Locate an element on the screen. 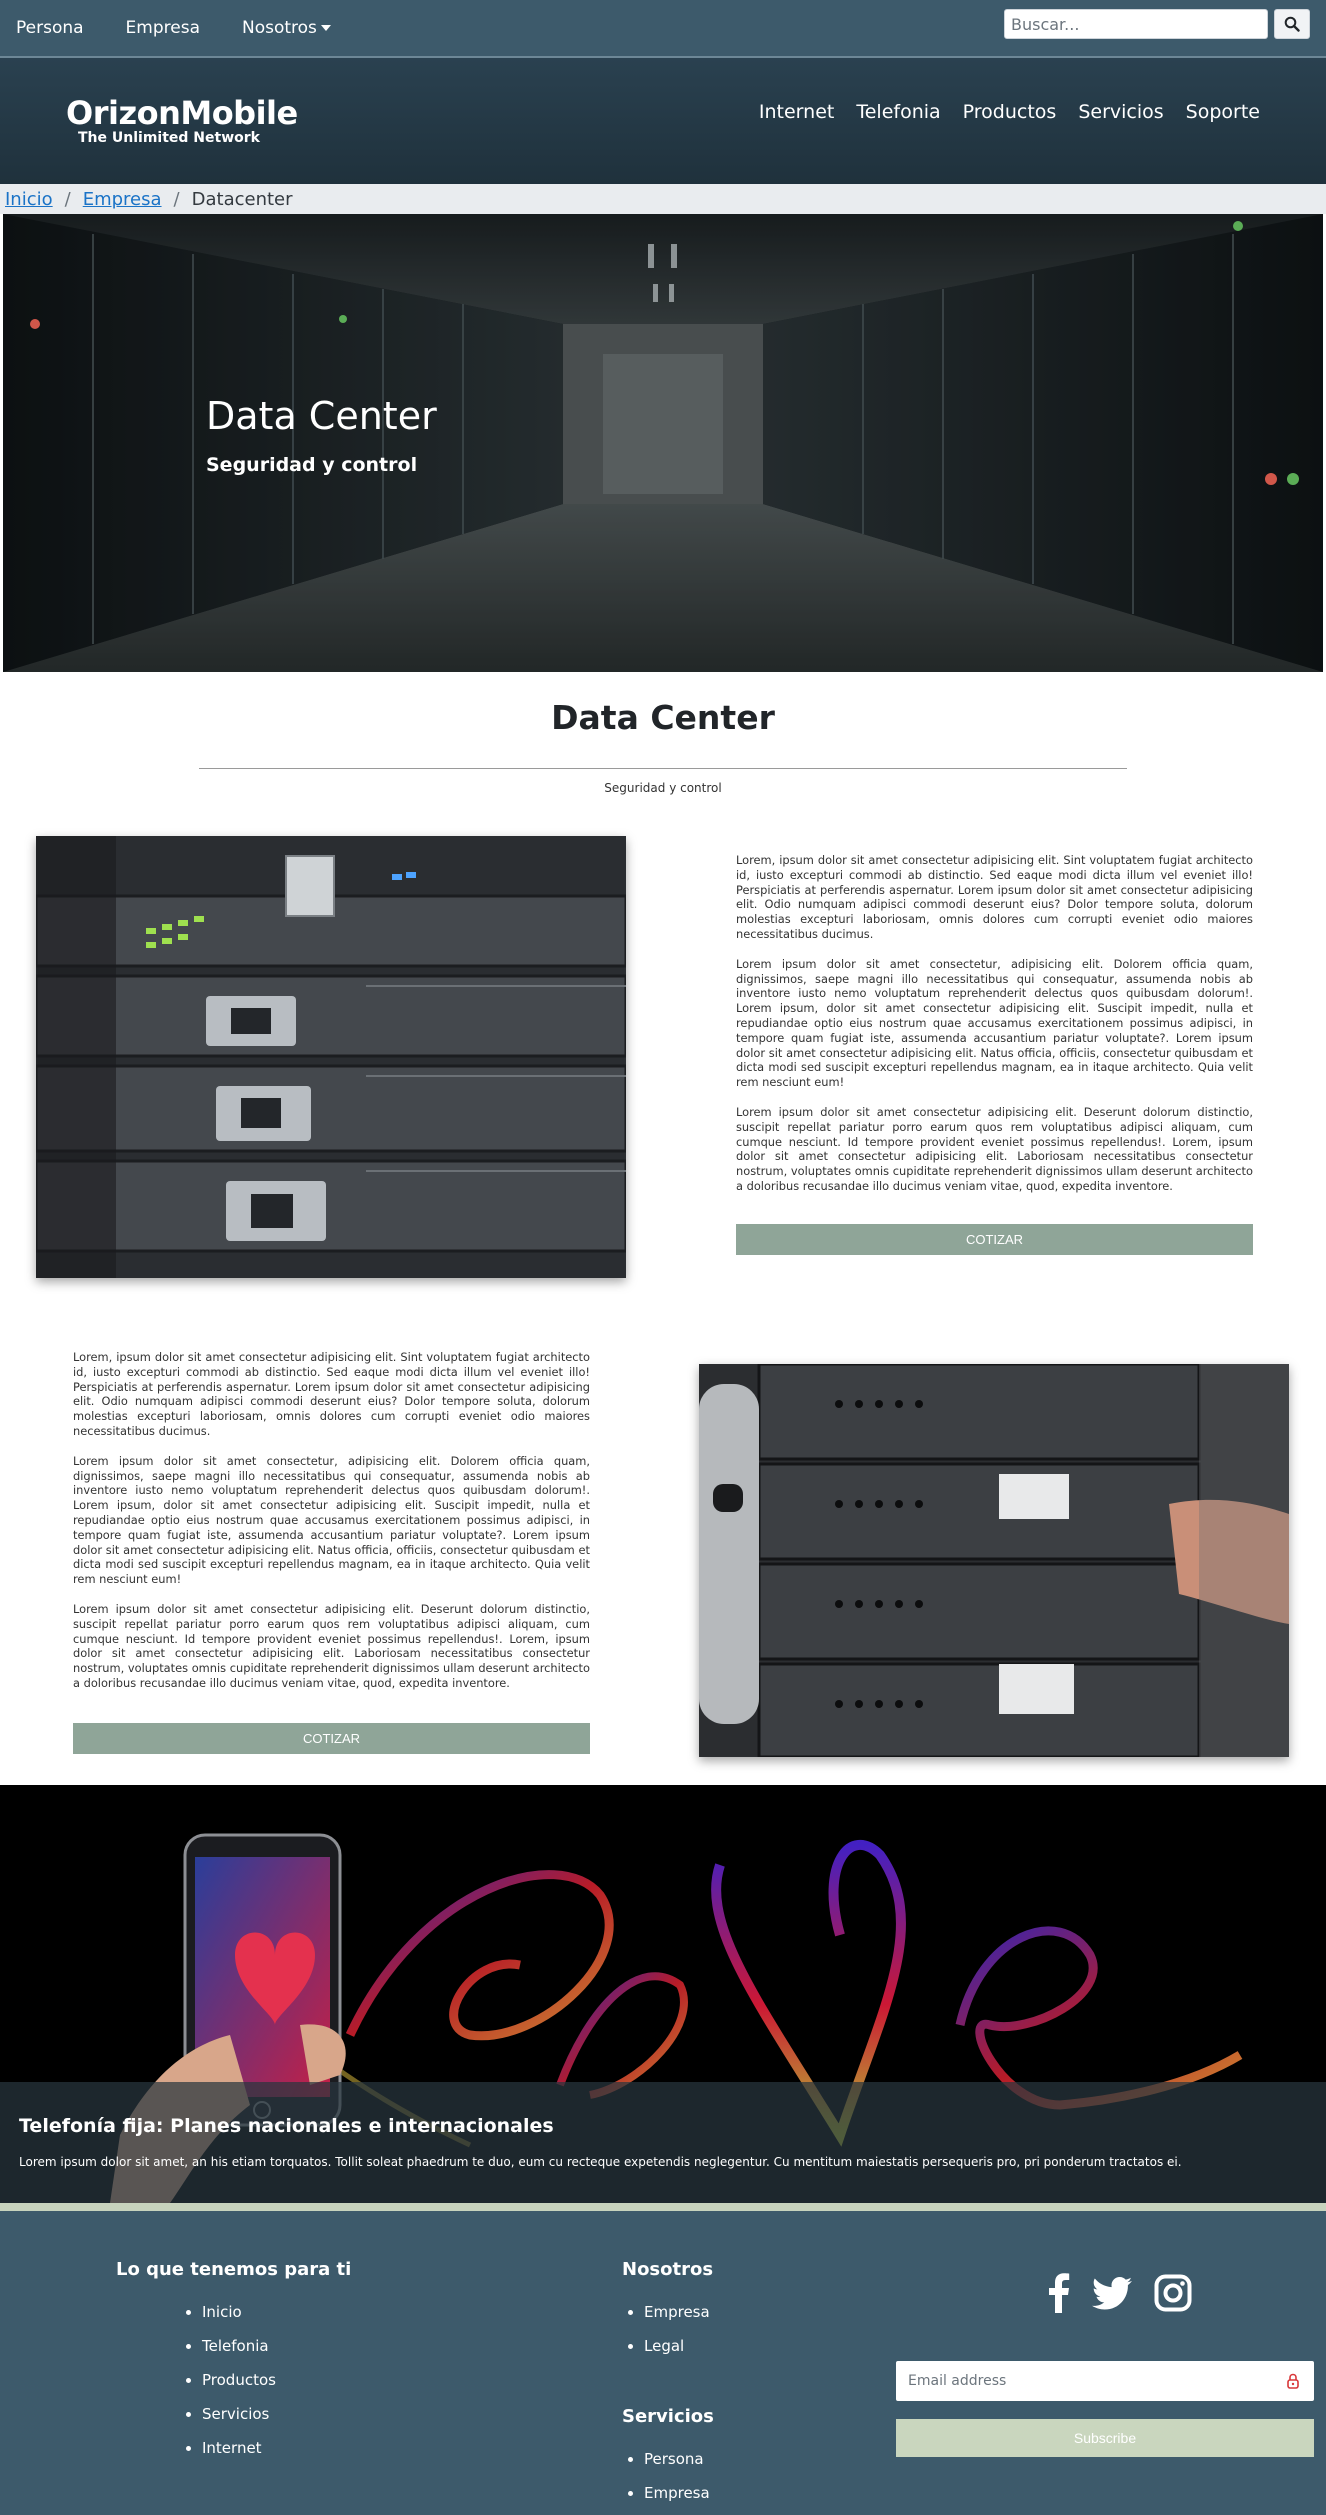 Image resolution: width=1326 pixels, height=2515 pixels. footer-col-title: Servicios is located at coordinates (668, 2416).